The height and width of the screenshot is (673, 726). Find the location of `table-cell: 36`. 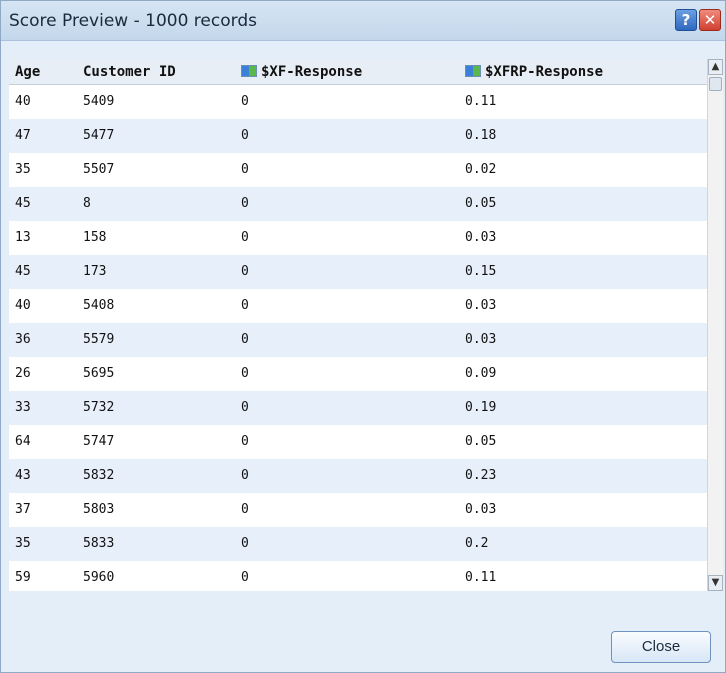

table-cell: 36 is located at coordinates (23, 339).